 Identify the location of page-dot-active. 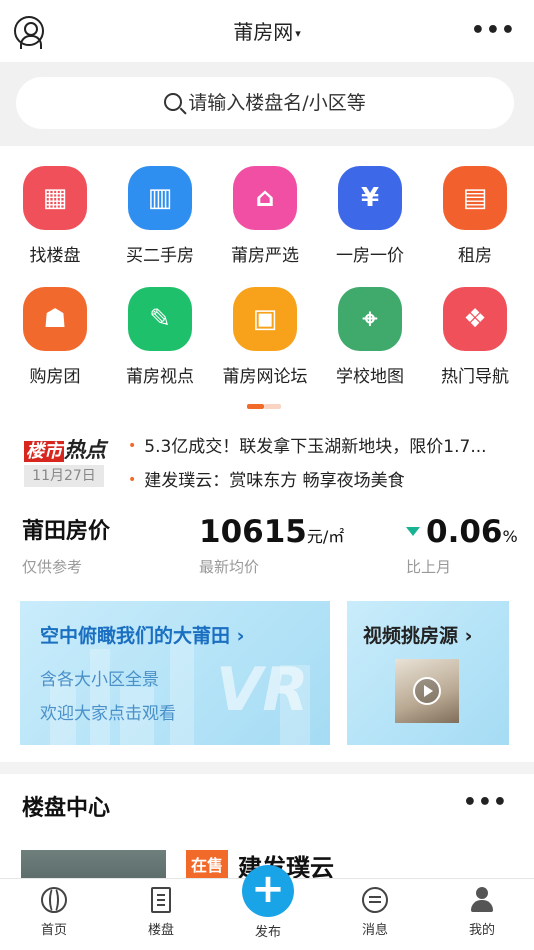
(255, 406).